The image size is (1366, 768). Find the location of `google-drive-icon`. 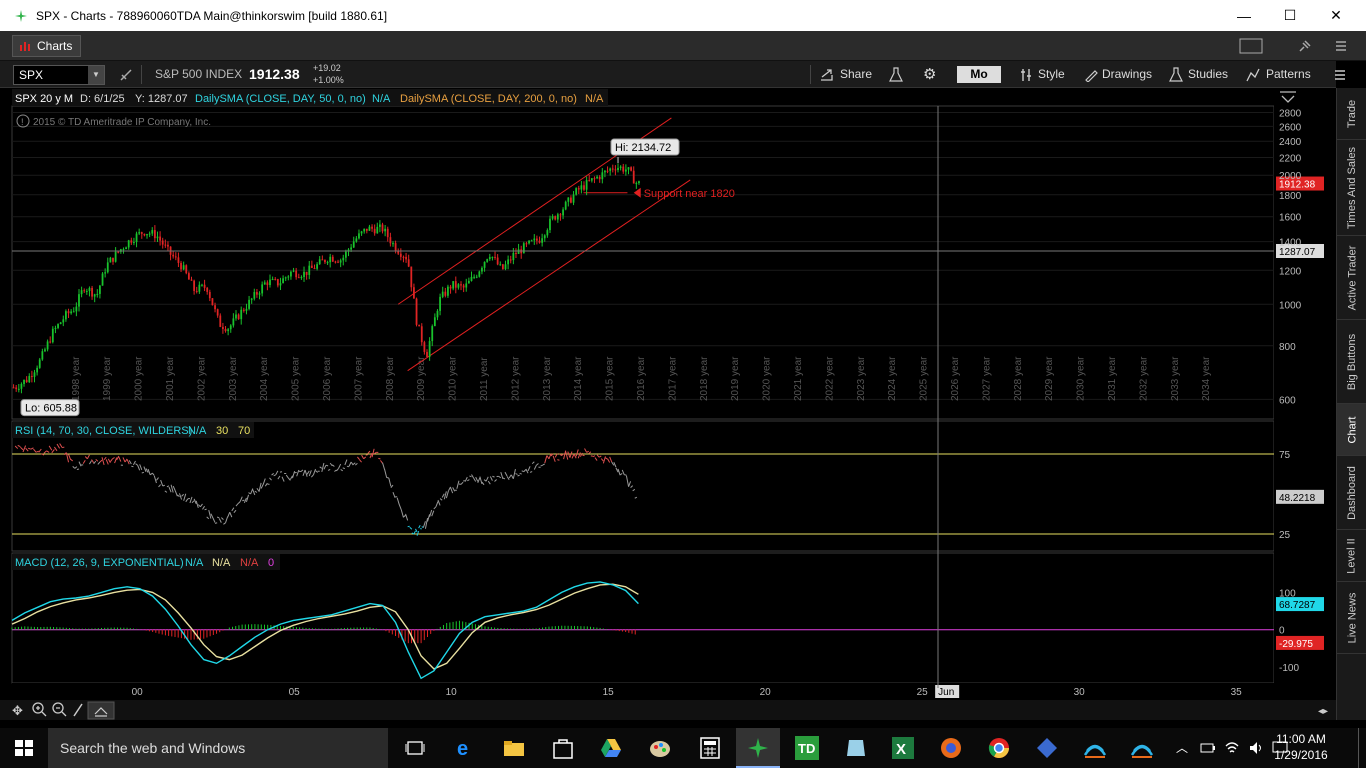

google-drive-icon is located at coordinates (611, 748).